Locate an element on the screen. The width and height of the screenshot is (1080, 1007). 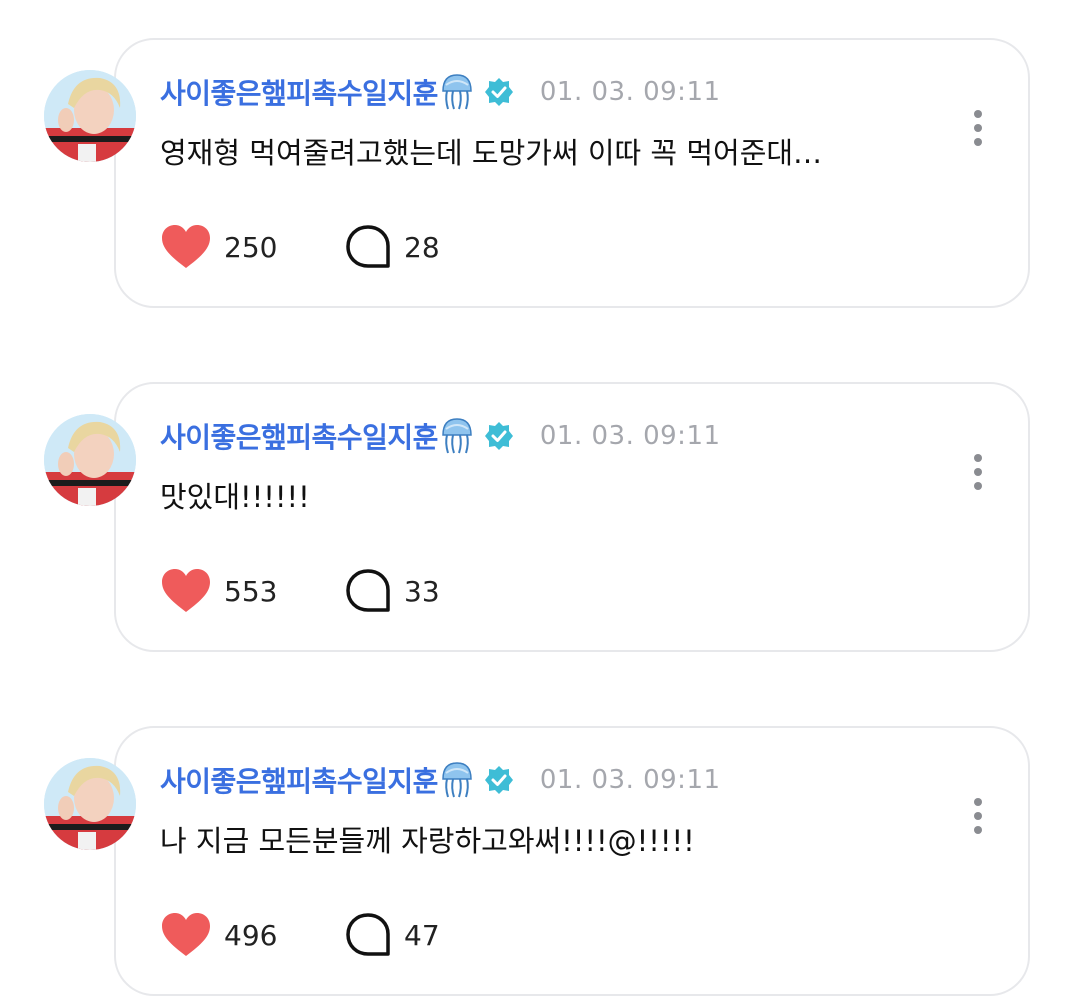
comment-count: 47 is located at coordinates (422, 935).